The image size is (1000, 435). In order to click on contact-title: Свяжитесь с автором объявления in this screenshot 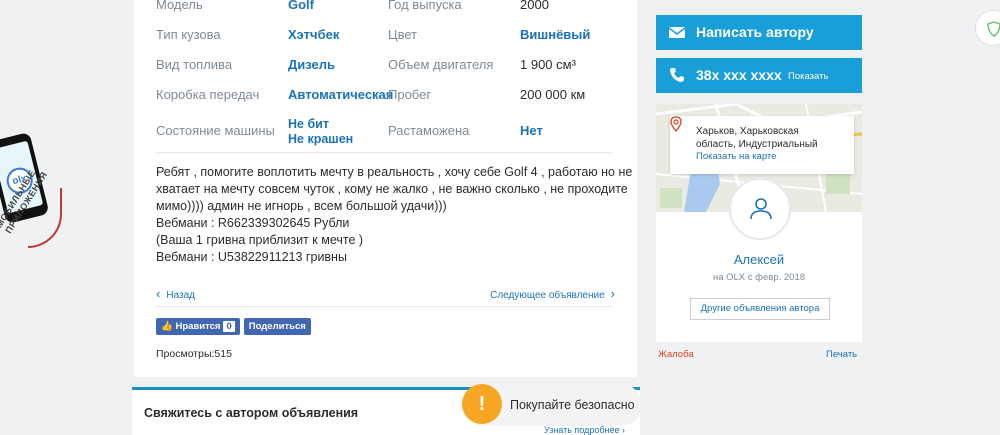, I will do `click(251, 413)`.